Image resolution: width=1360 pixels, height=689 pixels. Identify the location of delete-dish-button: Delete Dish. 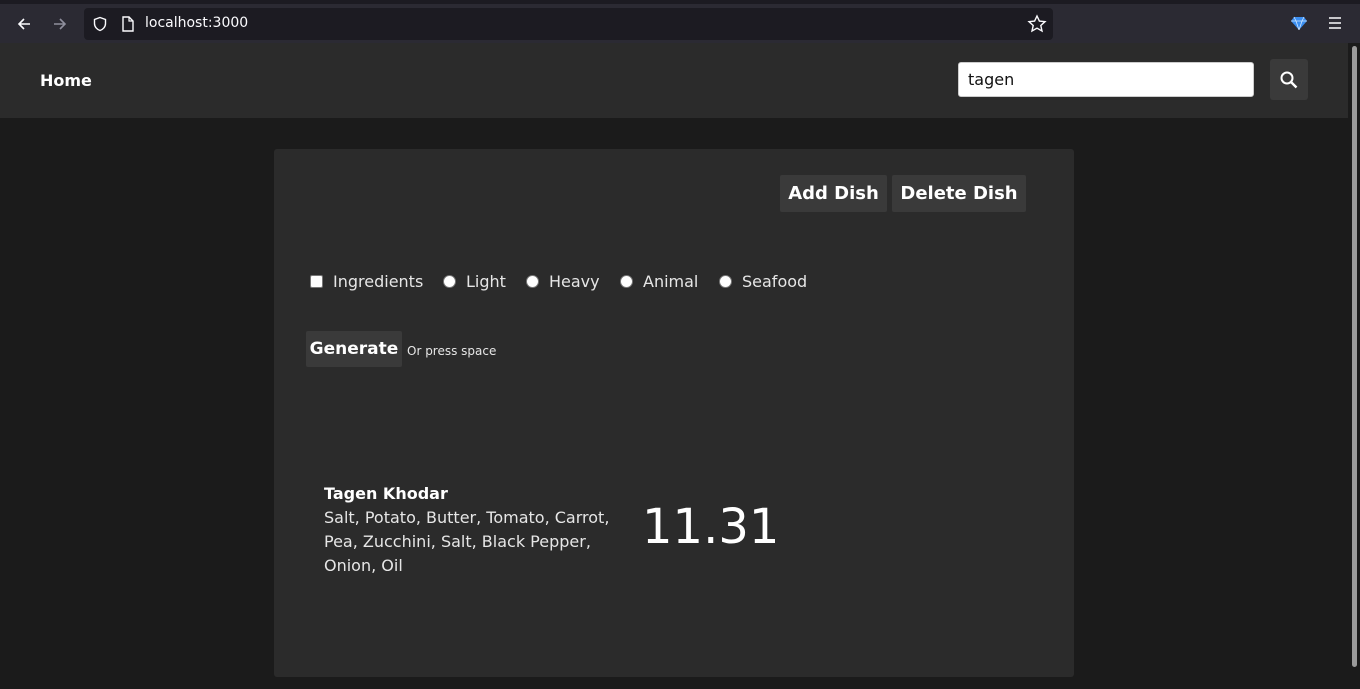
(959, 193).